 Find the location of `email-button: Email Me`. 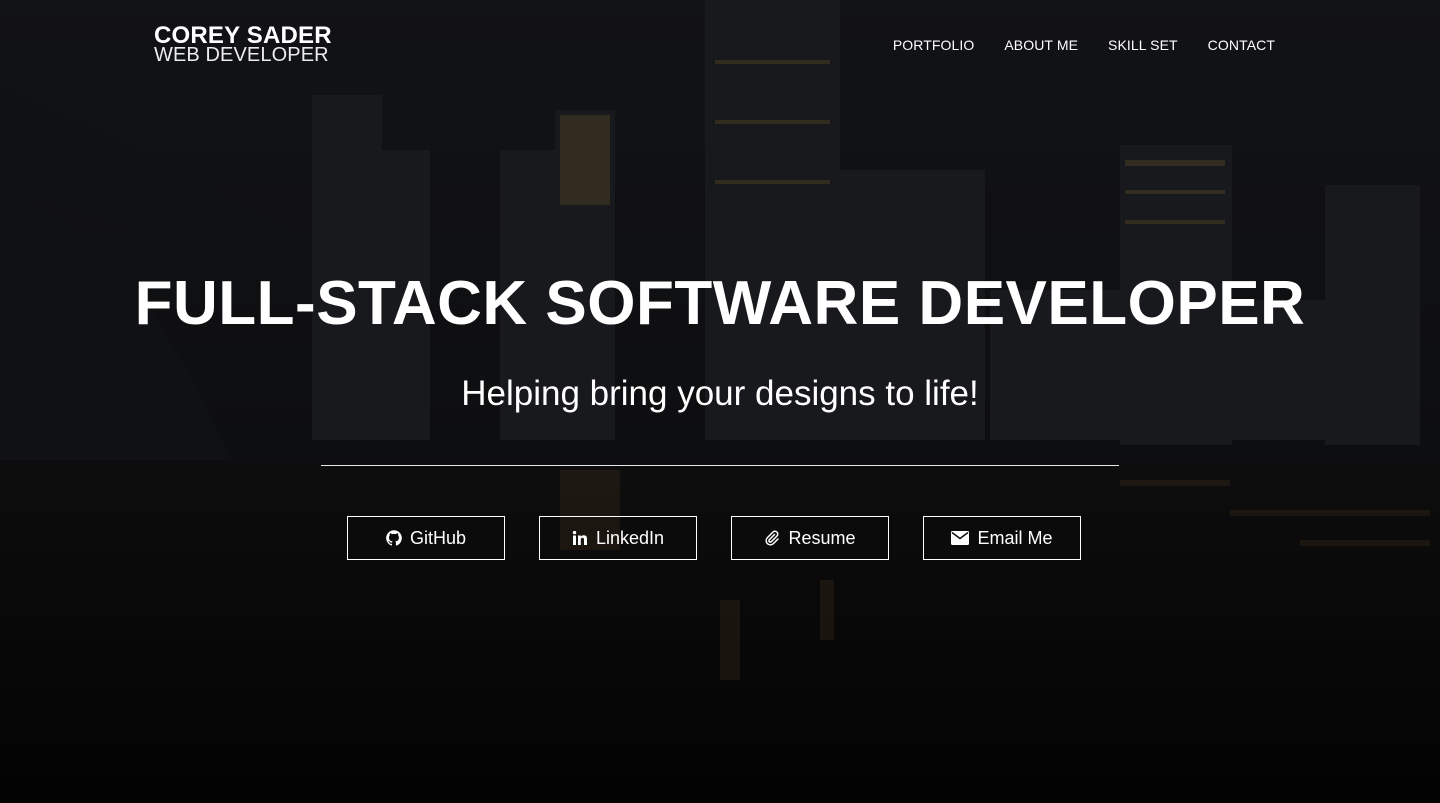

email-button: Email Me is located at coordinates (1002, 538).